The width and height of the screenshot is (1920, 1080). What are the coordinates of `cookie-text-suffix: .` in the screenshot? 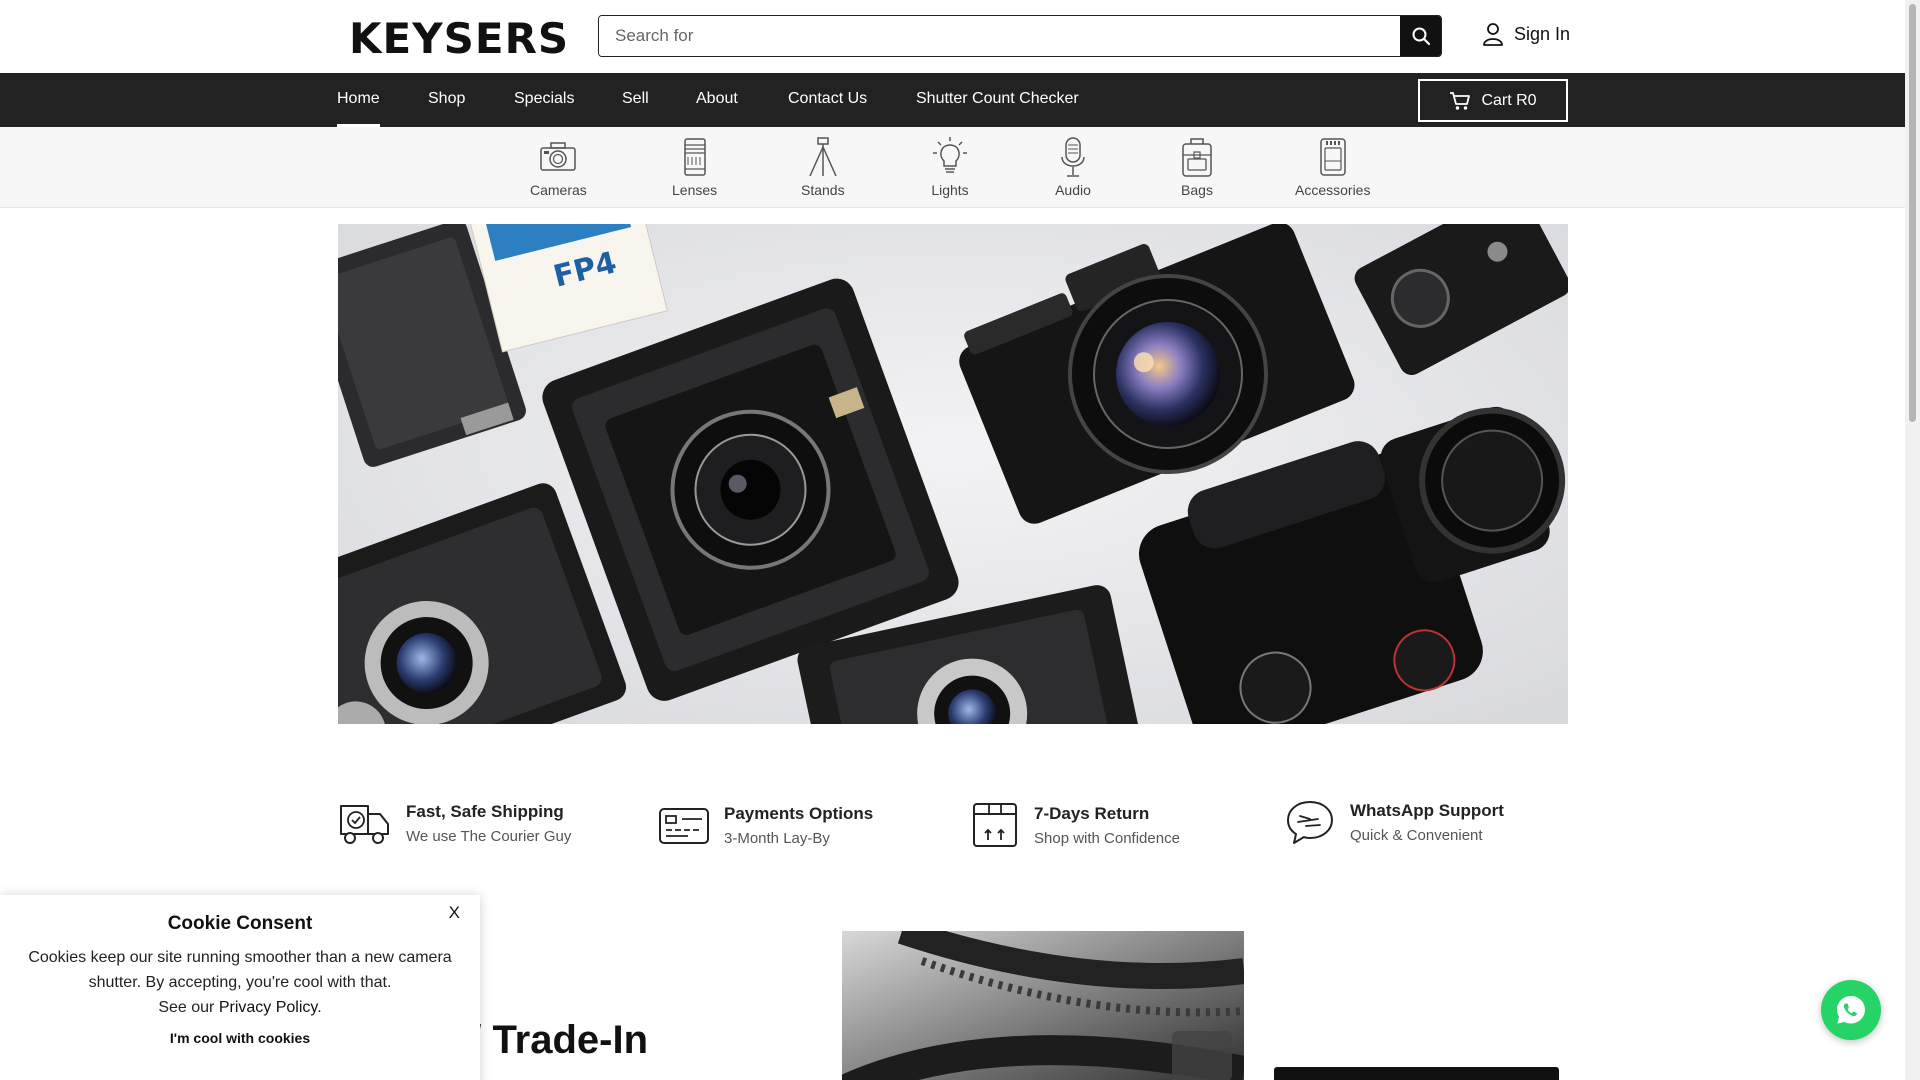 It's located at (319, 1007).